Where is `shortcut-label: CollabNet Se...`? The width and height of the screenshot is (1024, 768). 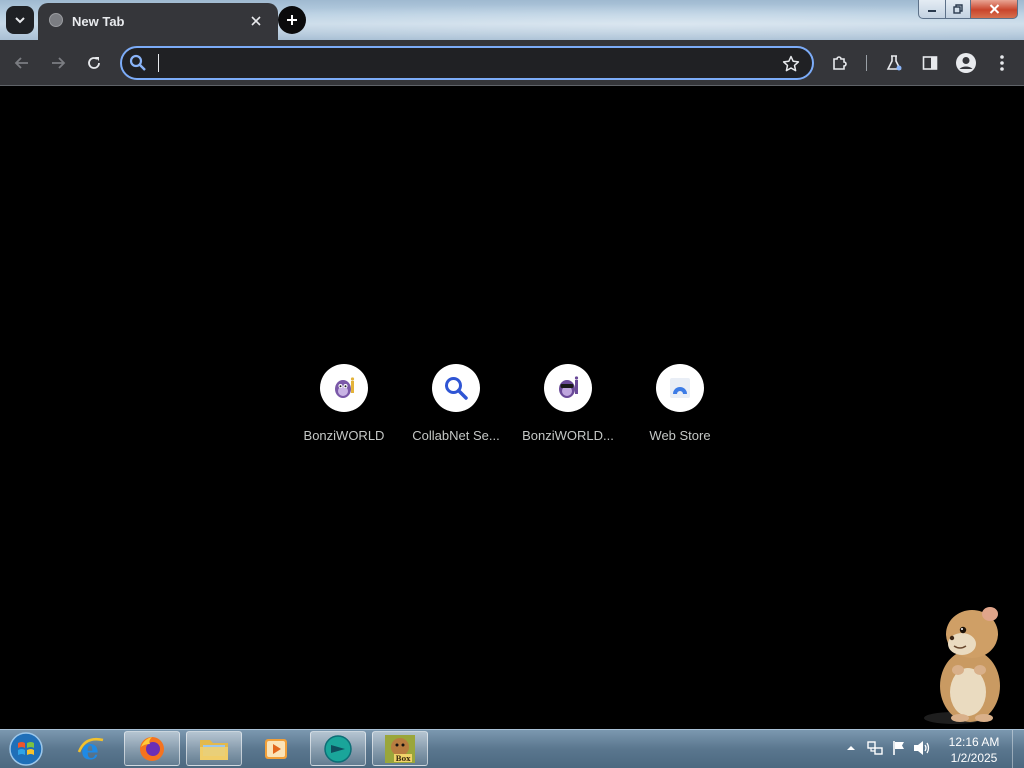 shortcut-label: CollabNet Se... is located at coordinates (456, 435).